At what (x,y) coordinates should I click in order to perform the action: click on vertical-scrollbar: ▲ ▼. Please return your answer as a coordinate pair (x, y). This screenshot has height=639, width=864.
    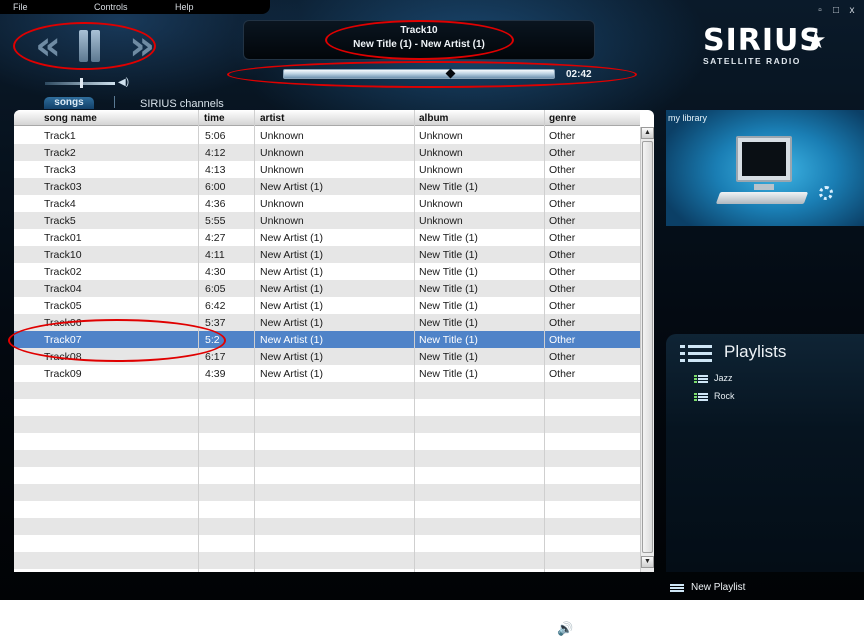
    Looking at the image, I should click on (647, 349).